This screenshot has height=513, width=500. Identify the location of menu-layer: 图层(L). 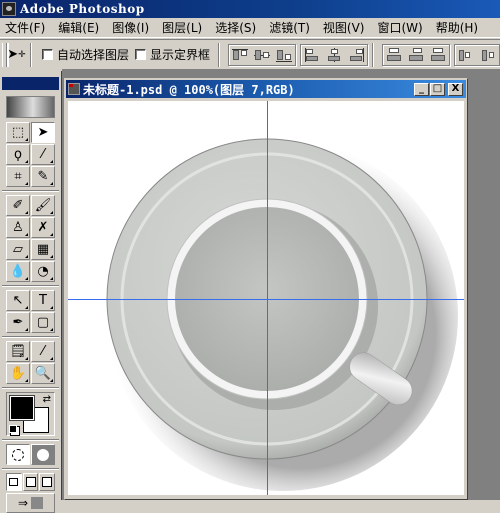
(183, 27).